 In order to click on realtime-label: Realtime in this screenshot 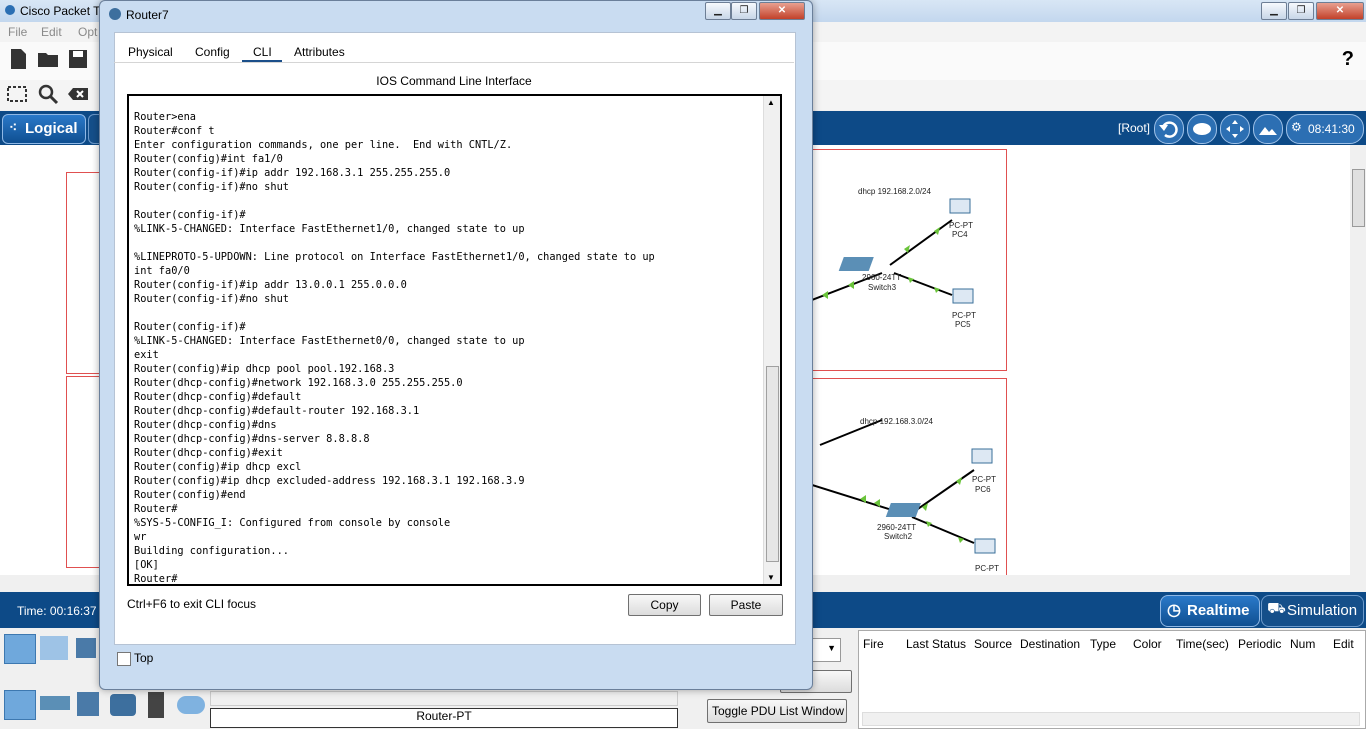, I will do `click(1218, 610)`.